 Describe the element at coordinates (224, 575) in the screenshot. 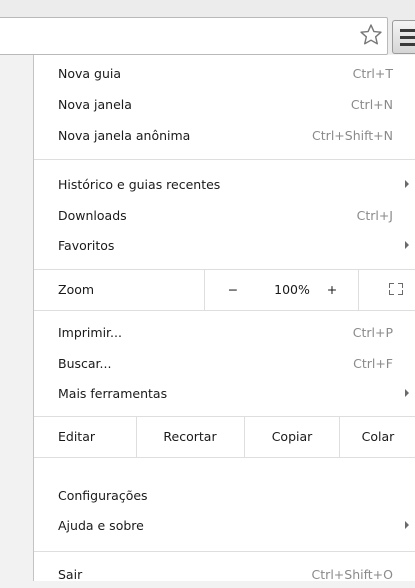

I see `menu-item-exit: Sair Ctrl+Shift+O` at that location.